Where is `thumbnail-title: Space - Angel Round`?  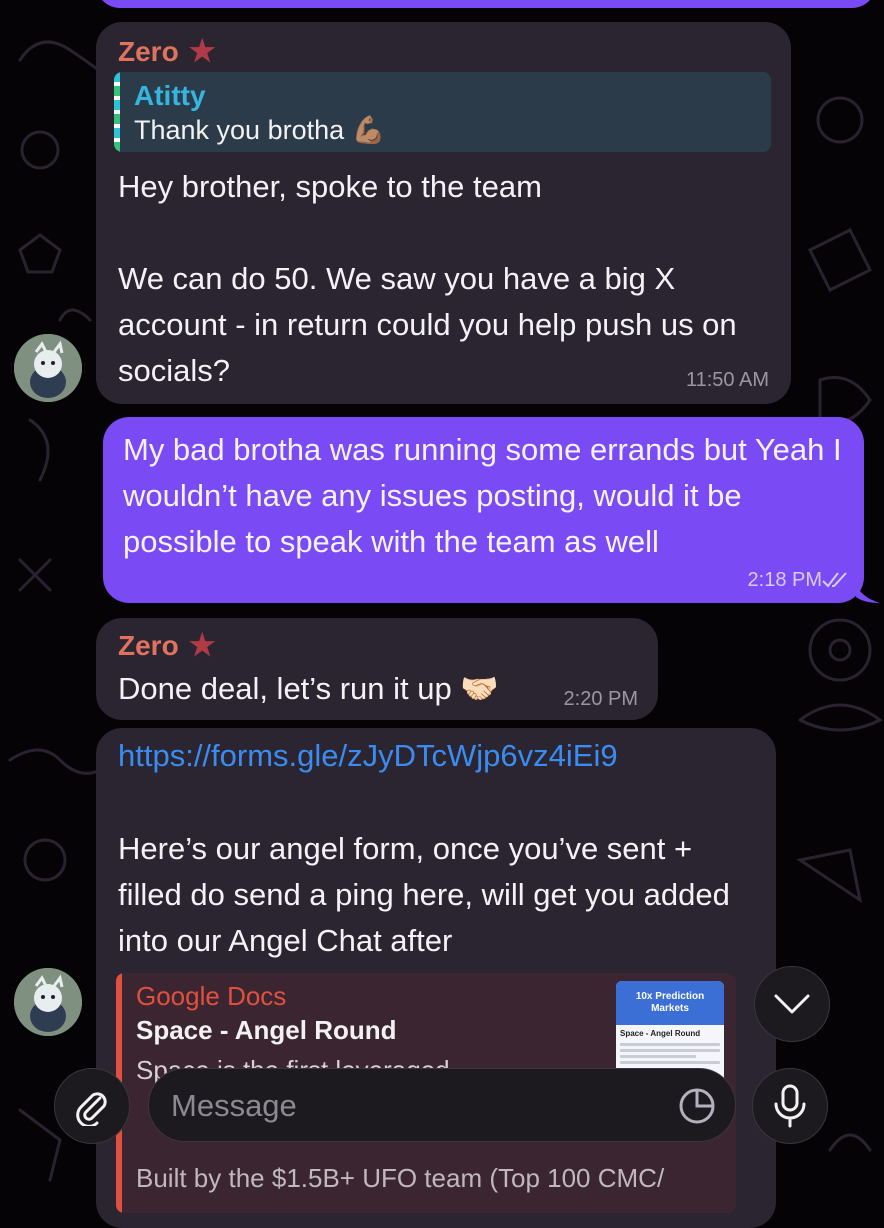 thumbnail-title: Space - Angel Round is located at coordinates (660, 1033).